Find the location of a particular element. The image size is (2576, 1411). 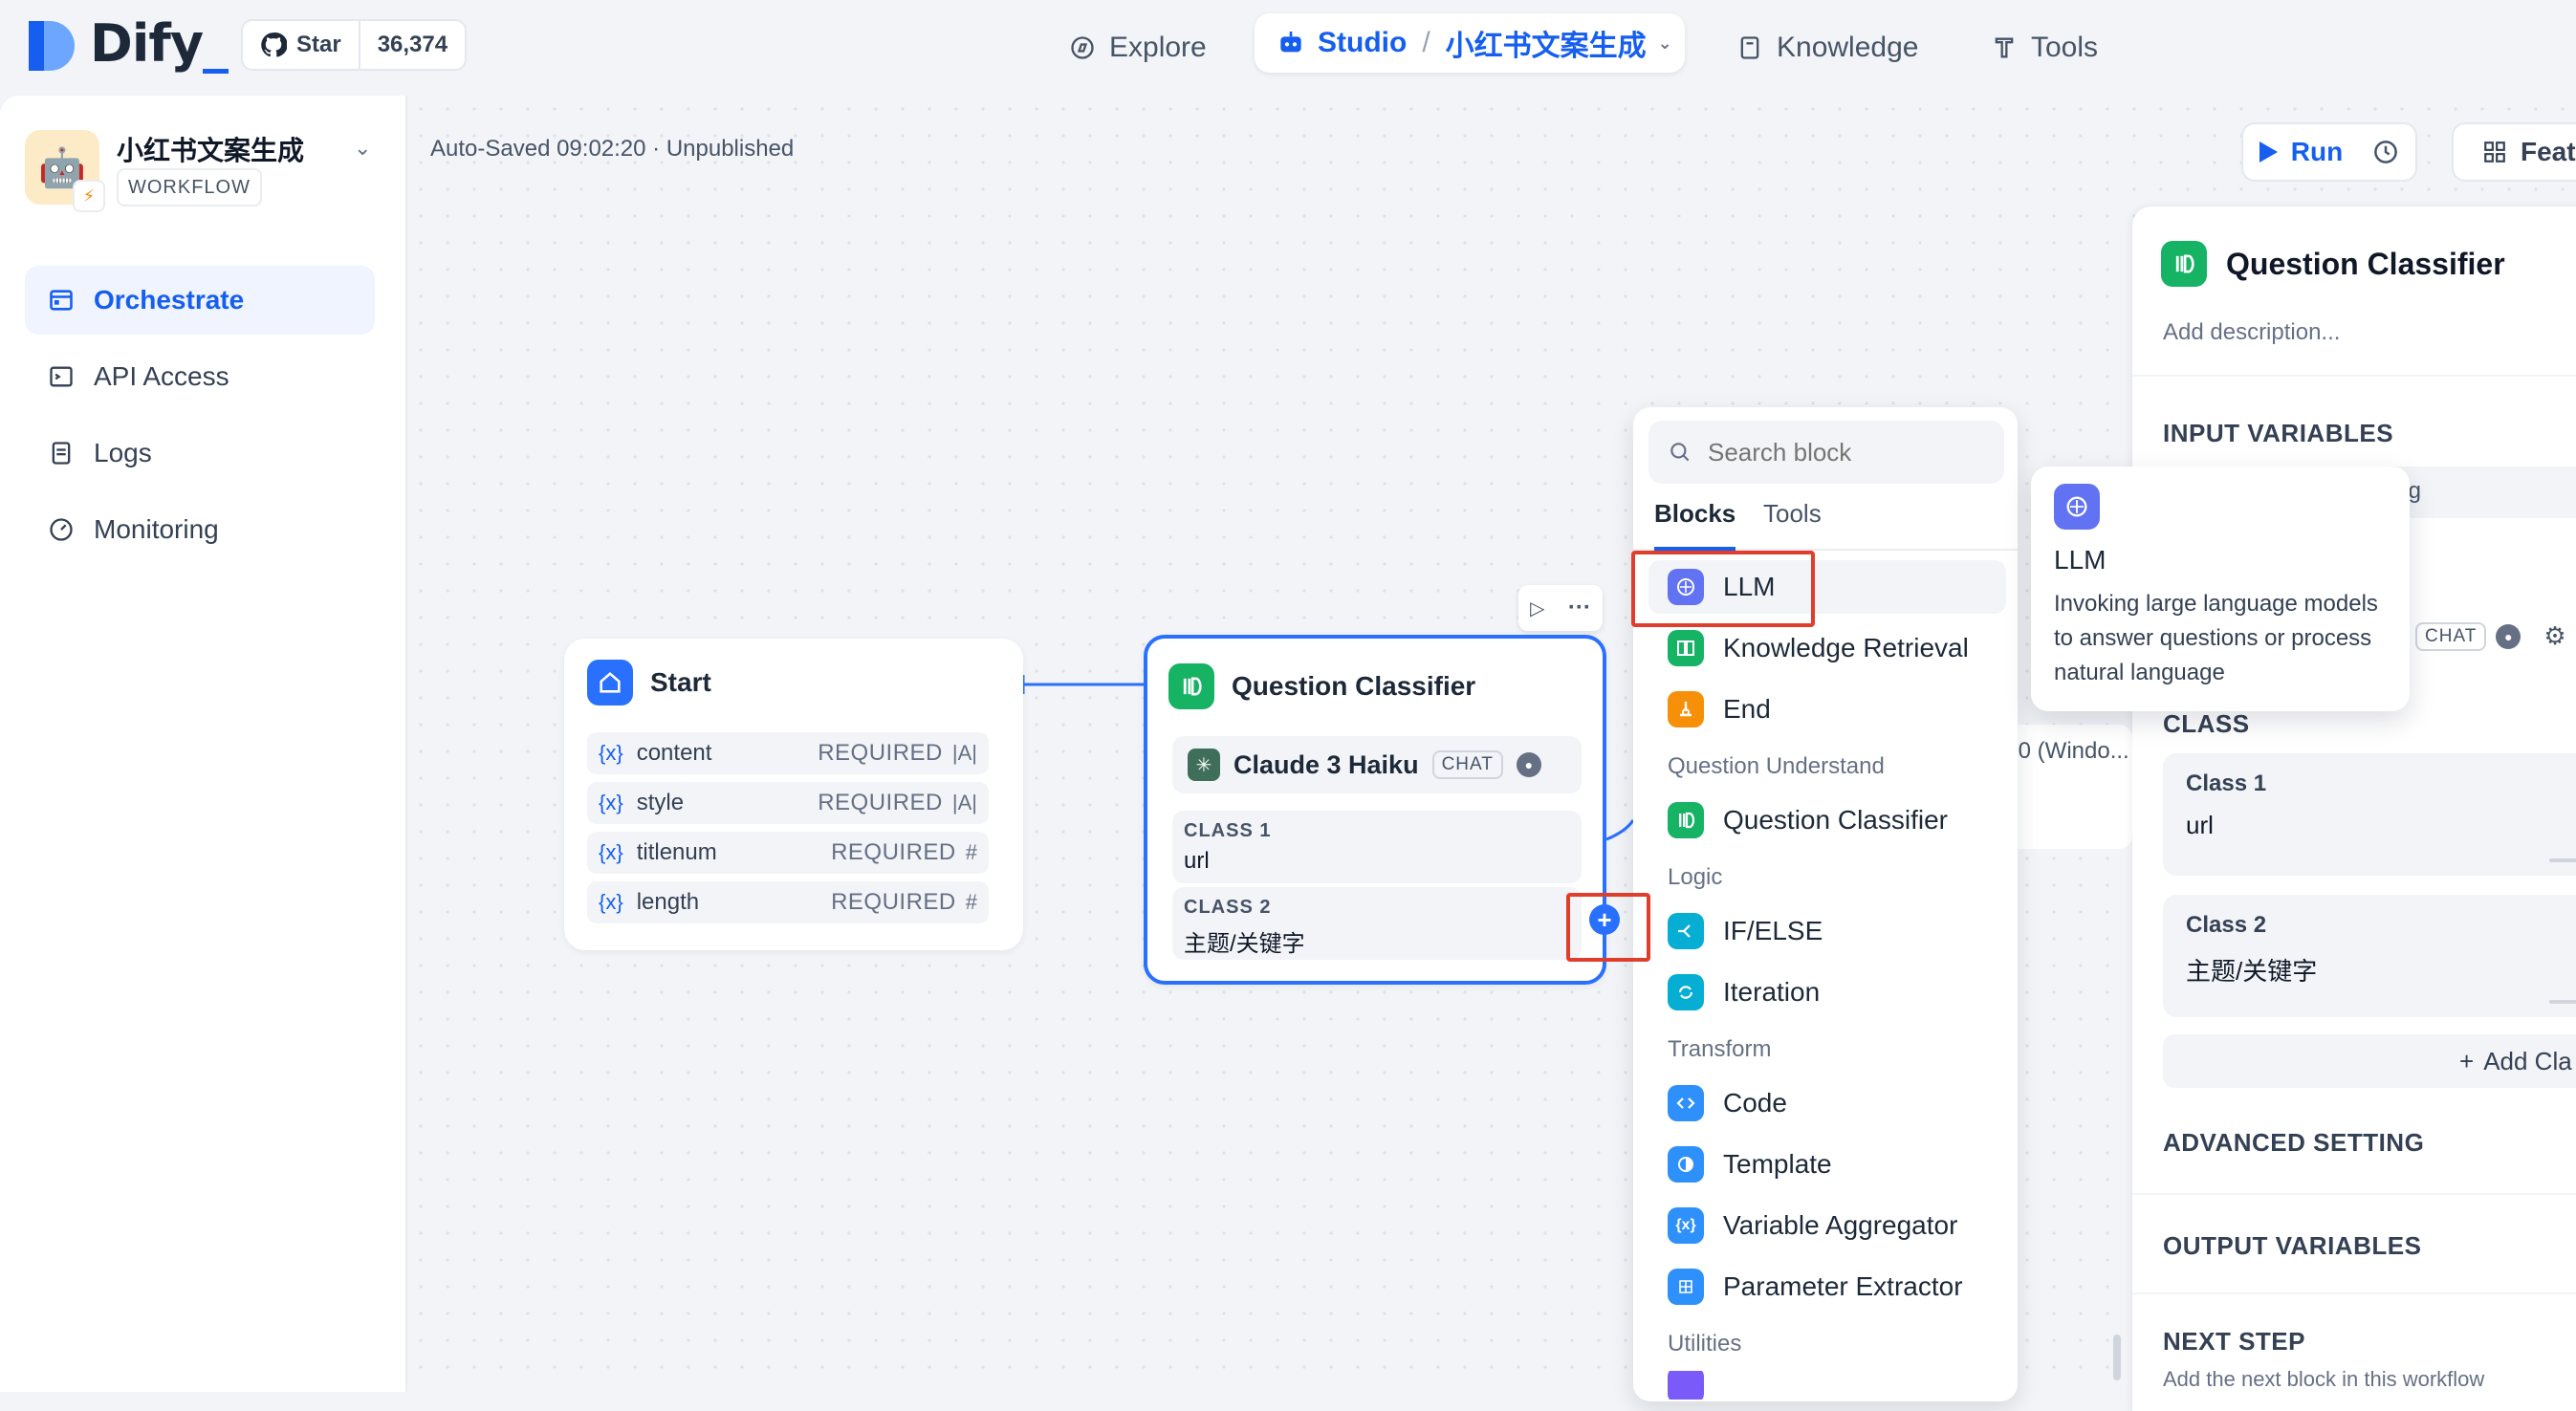

qc-title-label: Question Classifier is located at coordinates (1354, 686).